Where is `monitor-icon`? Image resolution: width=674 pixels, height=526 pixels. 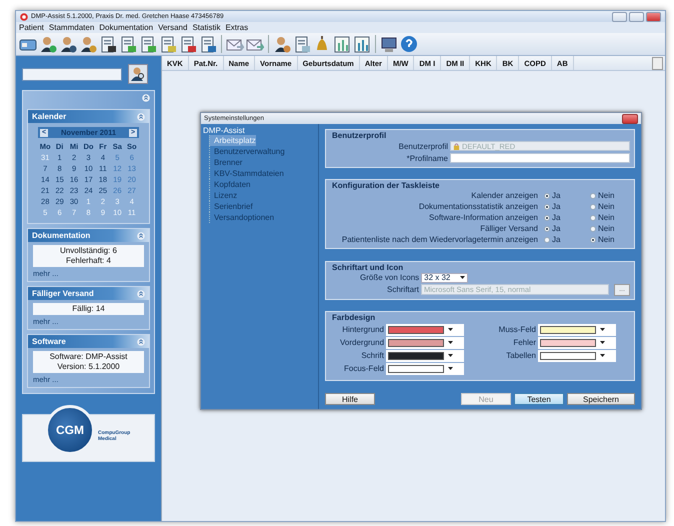
monitor-icon is located at coordinates (389, 44).